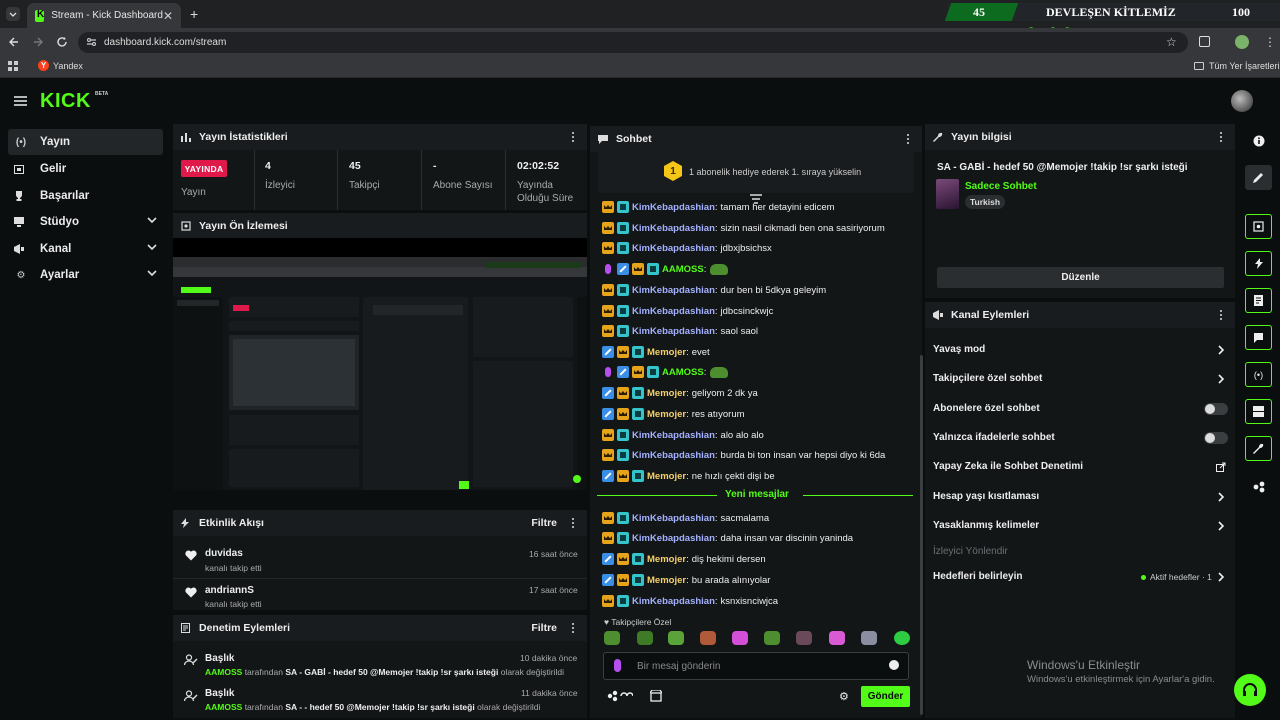  Describe the element at coordinates (756, 666) in the screenshot. I see `chat-message-input: Bir mesaj gönderin` at that location.